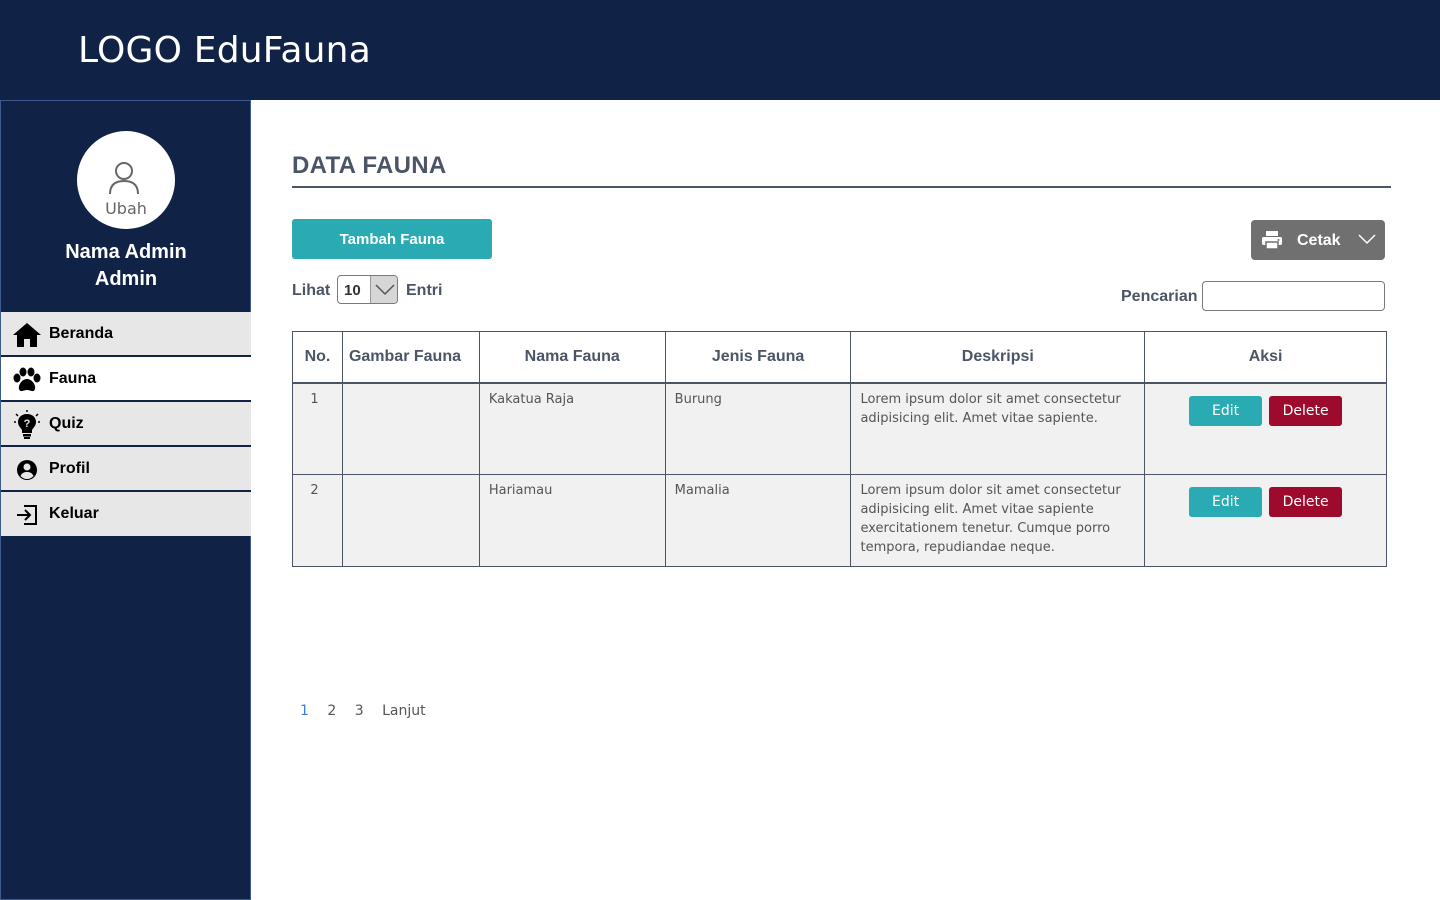 This screenshot has width=1440, height=900. I want to click on home-icon, so click(27, 335).